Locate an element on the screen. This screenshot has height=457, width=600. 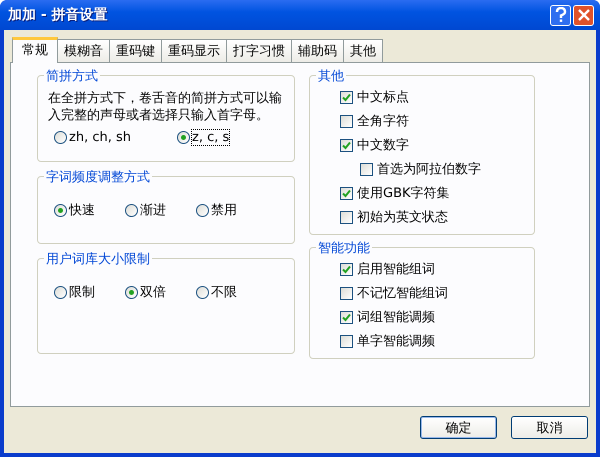
checkbox-label: 中文标点 is located at coordinates (383, 97).